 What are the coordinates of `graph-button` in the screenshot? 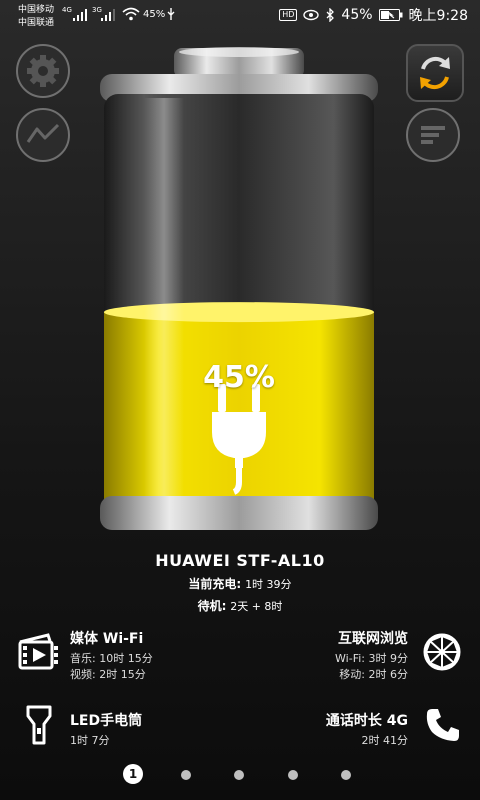 It's located at (43, 135).